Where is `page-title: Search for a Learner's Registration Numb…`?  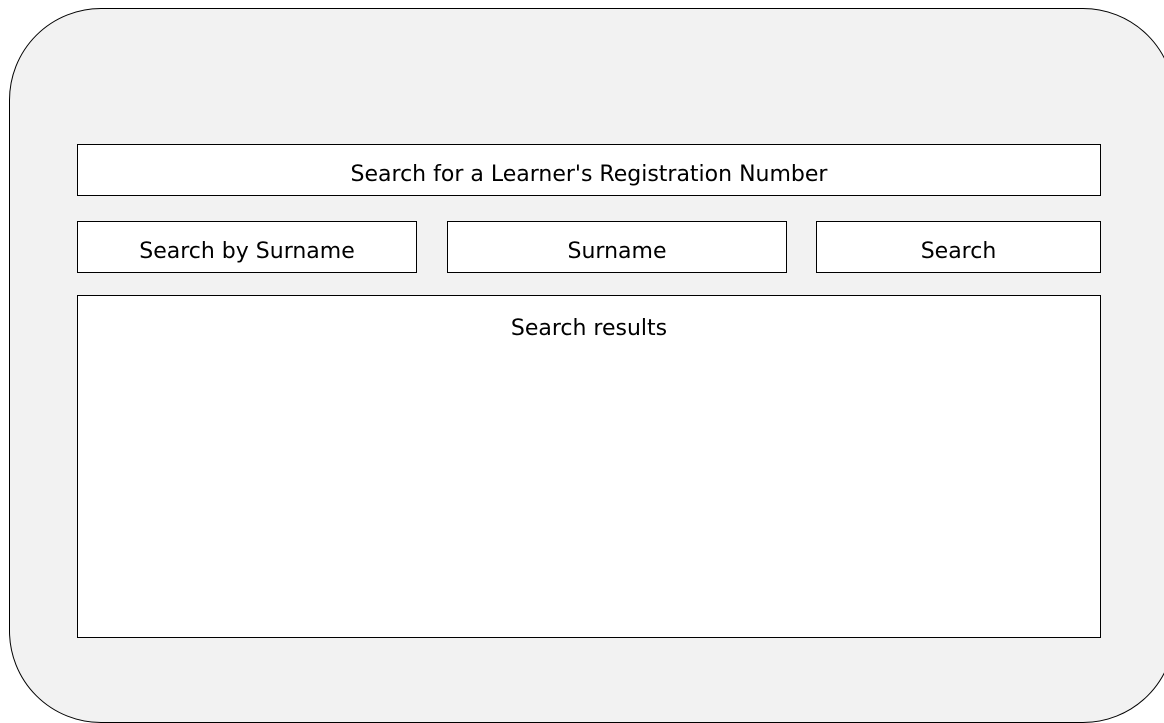 page-title: Search for a Learner's Registration Numb… is located at coordinates (589, 174).